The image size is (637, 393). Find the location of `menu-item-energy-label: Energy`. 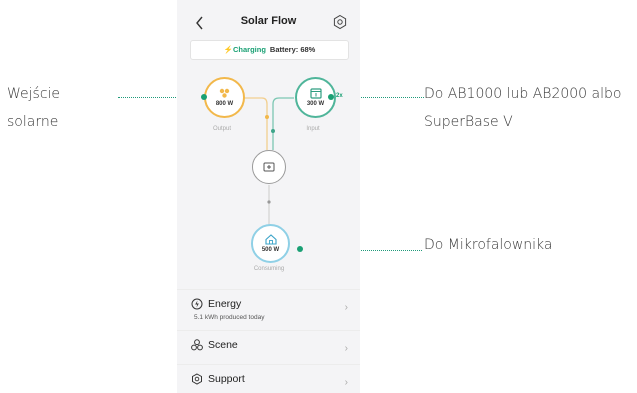

menu-item-energy-label: Energy is located at coordinates (225, 304).